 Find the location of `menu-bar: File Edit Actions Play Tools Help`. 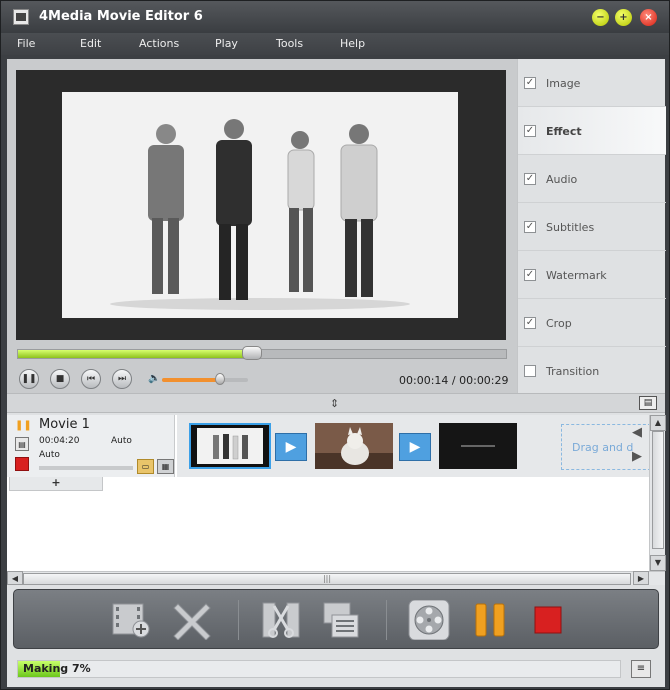

menu-bar: File Edit Actions Play Tools Help is located at coordinates (335, 44).